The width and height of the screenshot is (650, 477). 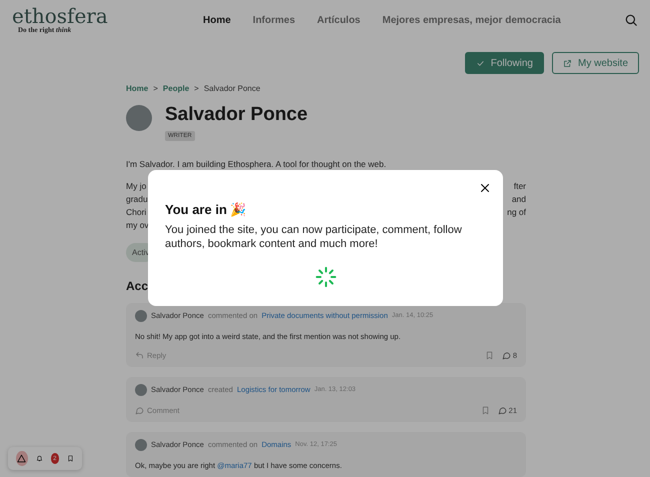 What do you see at coordinates (238, 209) in the screenshot?
I see `party-emoji: 🎉` at bounding box center [238, 209].